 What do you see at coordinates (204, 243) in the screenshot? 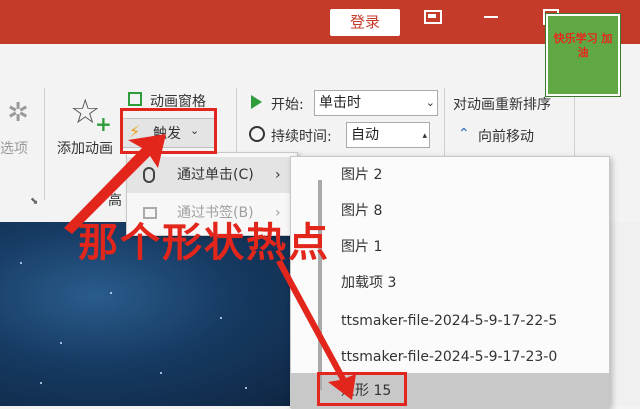
I see `annotation-caption: 那个形状热点` at bounding box center [204, 243].